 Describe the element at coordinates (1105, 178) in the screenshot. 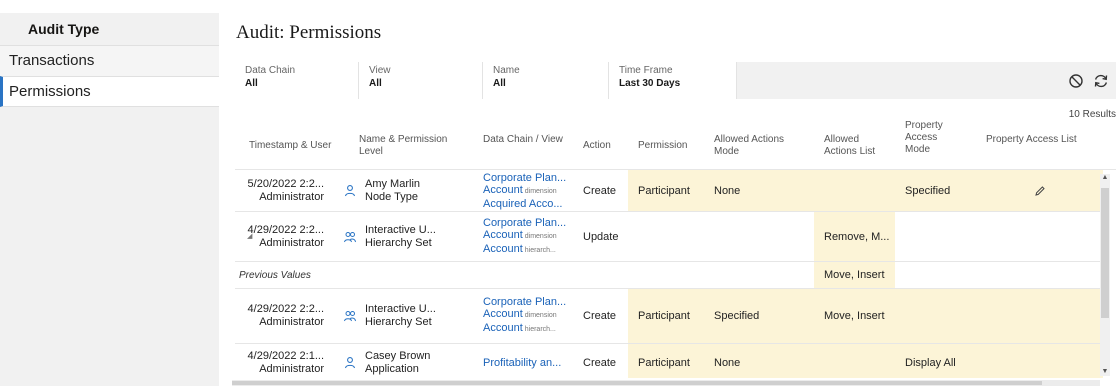

I see `scroll-up-icon: ▲` at that location.